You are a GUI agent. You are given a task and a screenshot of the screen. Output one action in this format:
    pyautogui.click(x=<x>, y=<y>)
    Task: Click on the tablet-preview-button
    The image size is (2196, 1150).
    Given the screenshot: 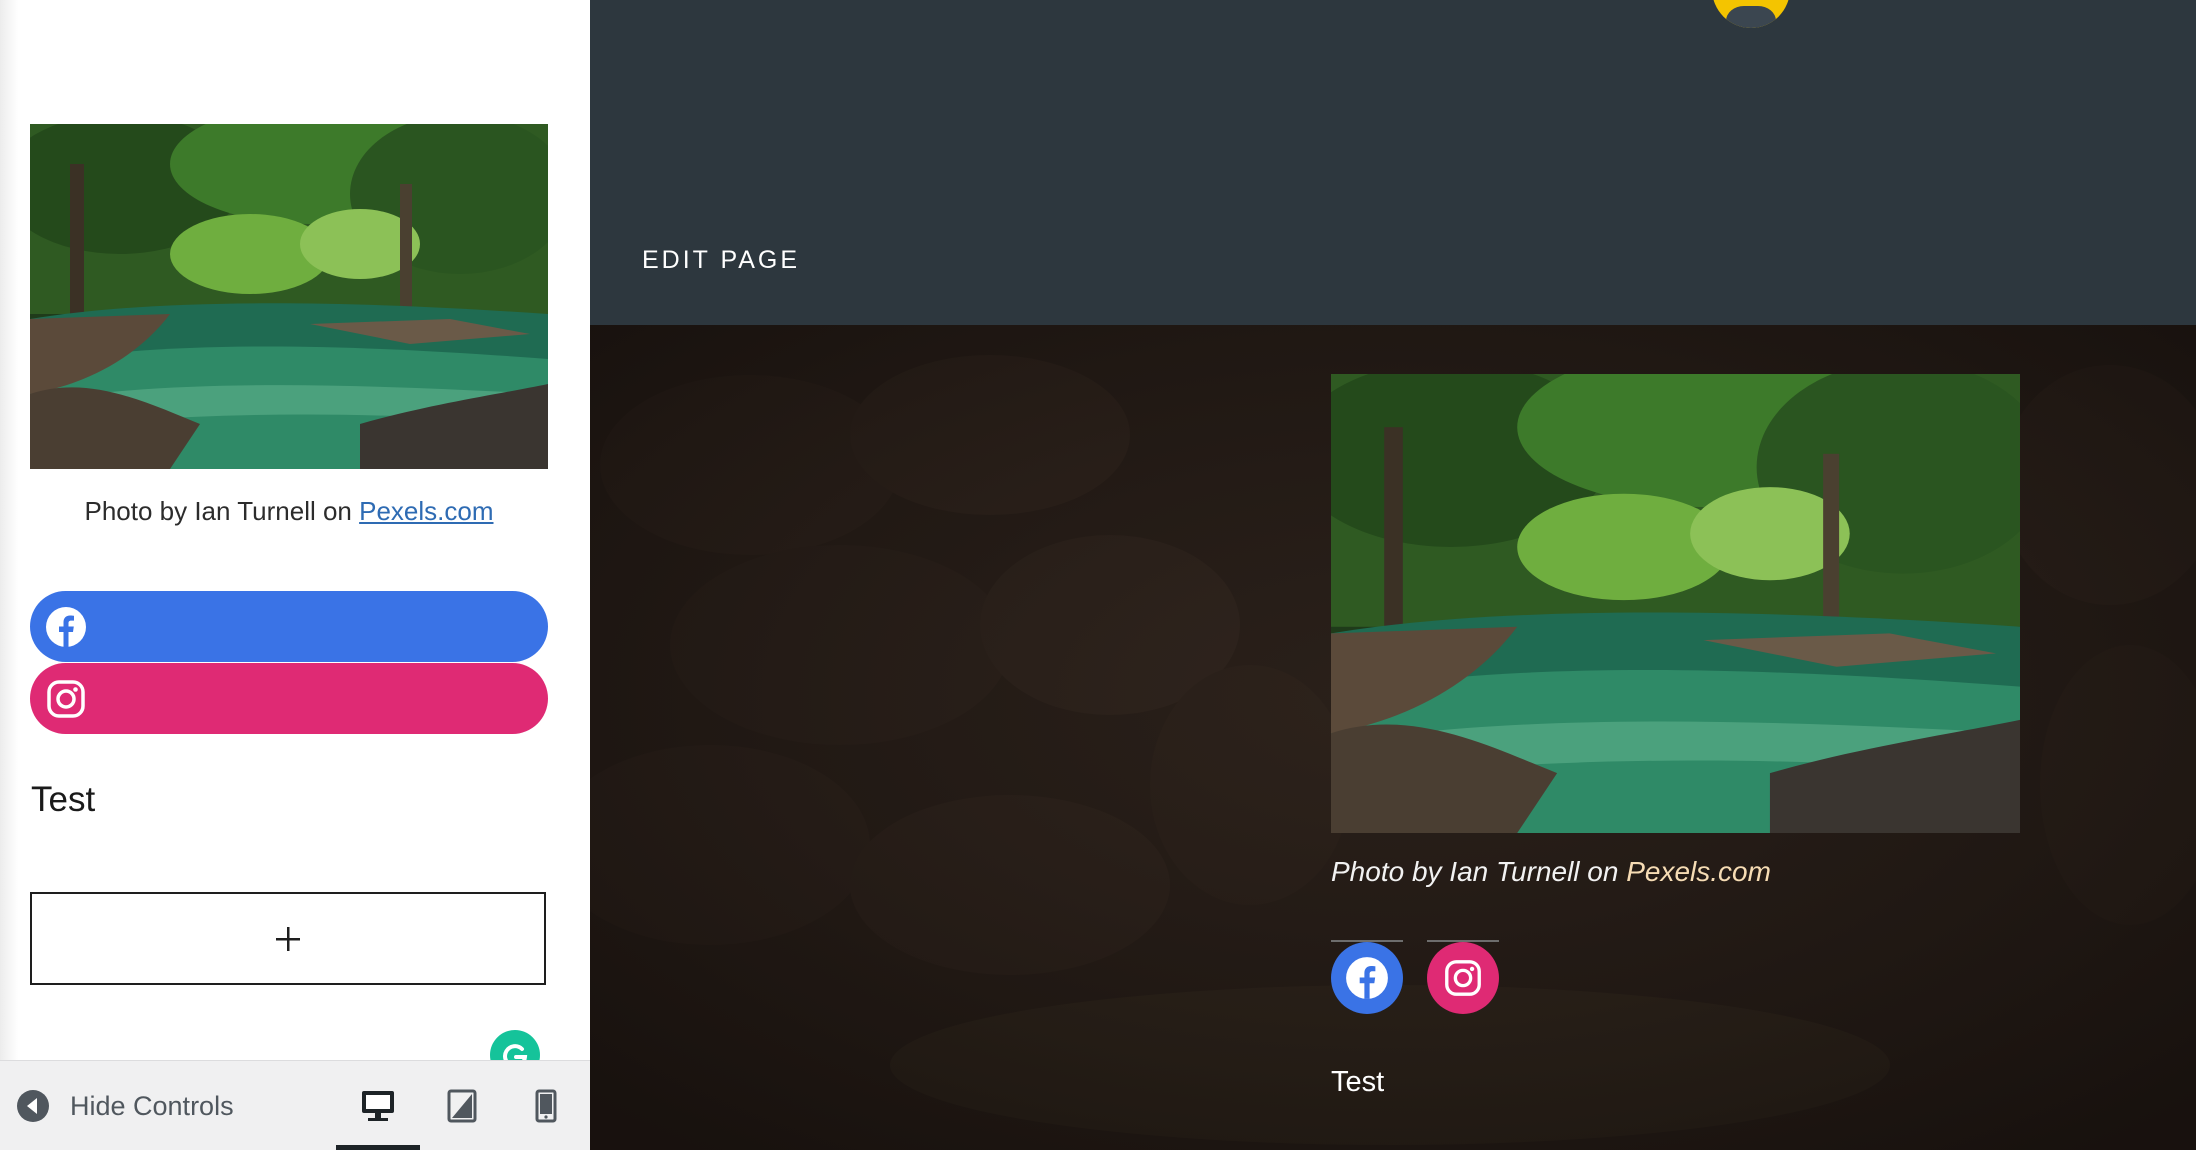 What is the action you would take?
    pyautogui.click(x=462, y=1106)
    